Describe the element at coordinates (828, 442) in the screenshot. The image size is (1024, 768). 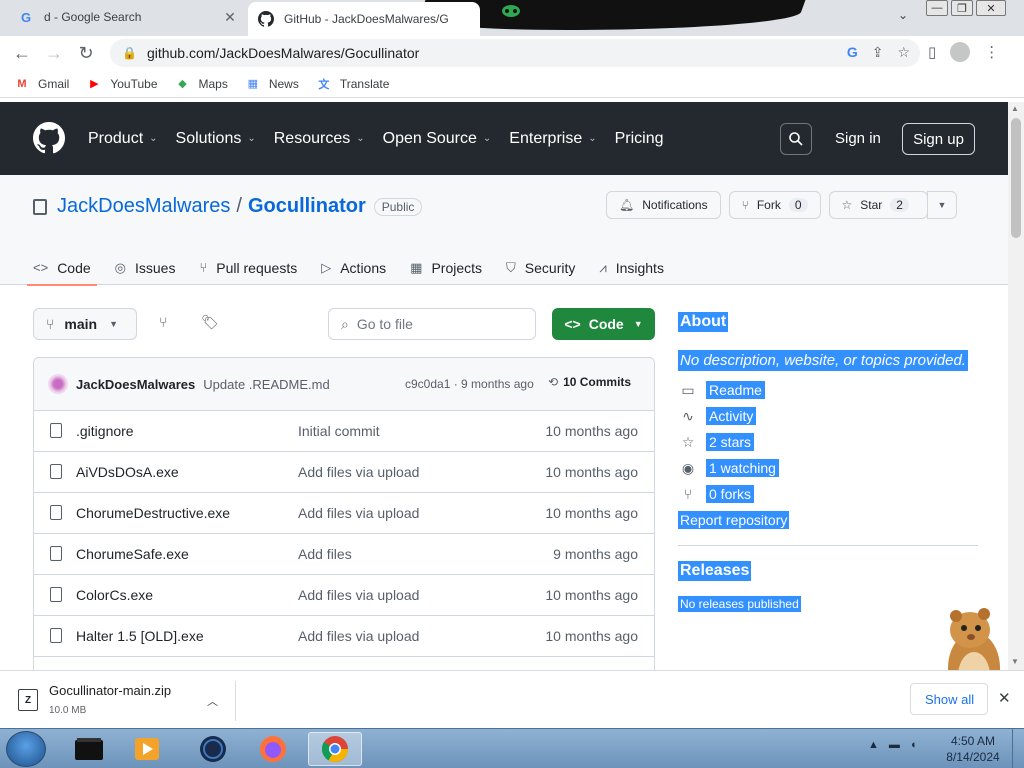
I see `stars-link: ☆ 2 stars` at that location.